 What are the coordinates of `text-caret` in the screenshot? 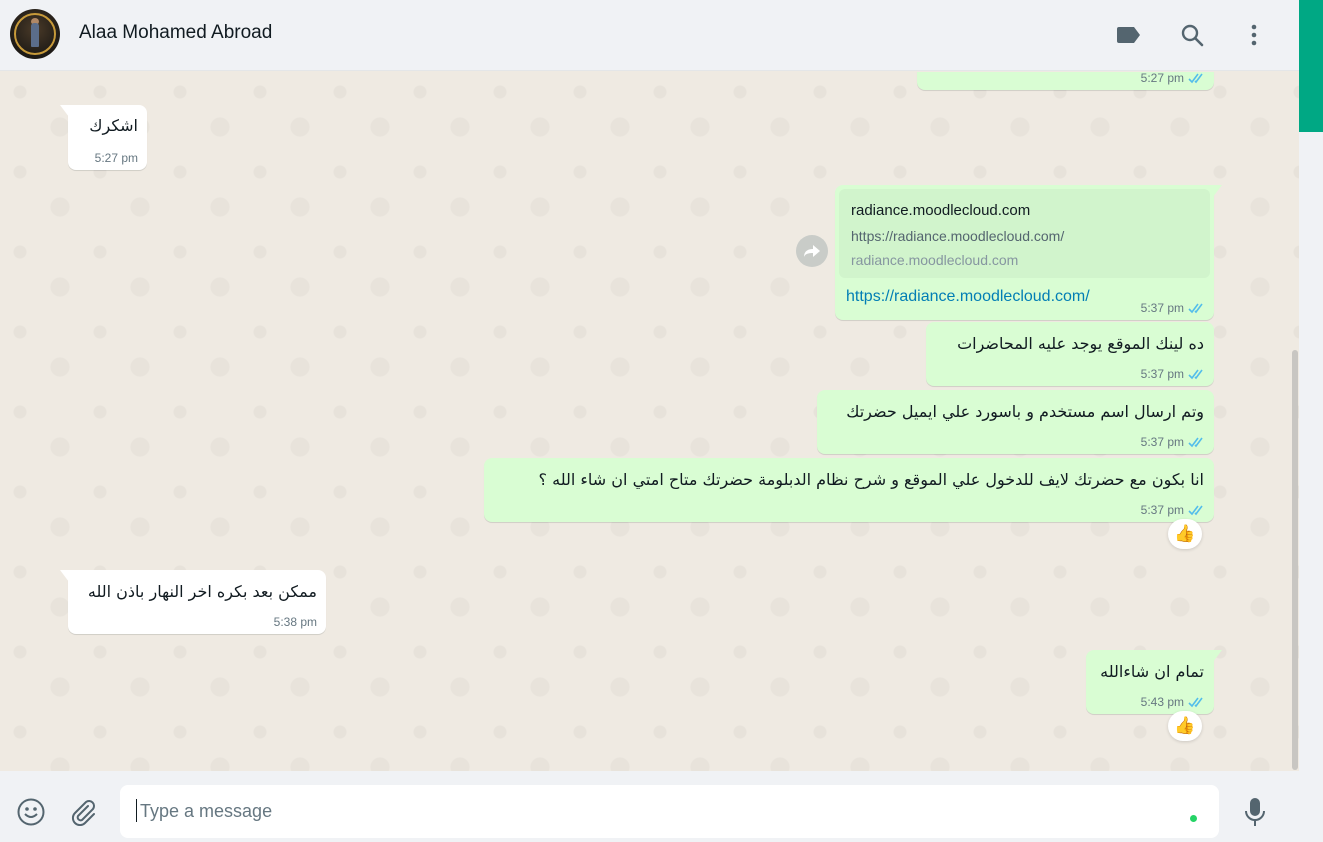 It's located at (136, 810).